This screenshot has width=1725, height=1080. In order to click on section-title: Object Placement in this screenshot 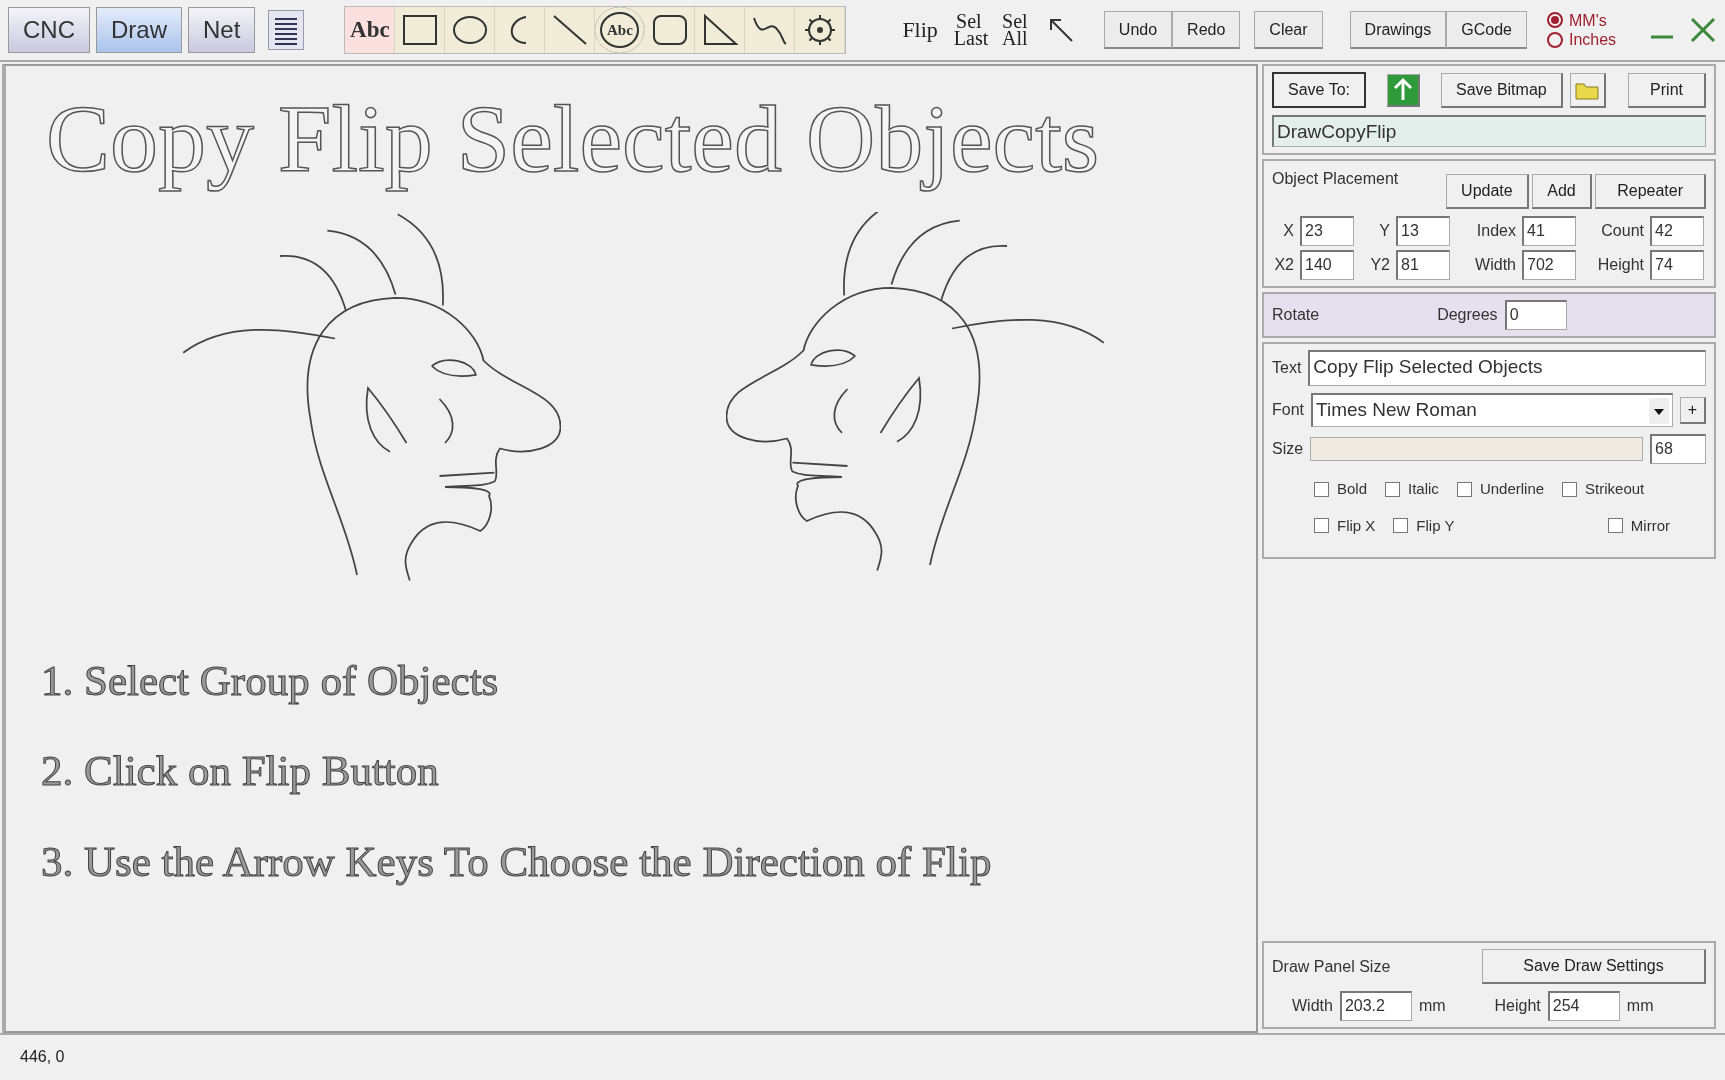, I will do `click(1335, 179)`.